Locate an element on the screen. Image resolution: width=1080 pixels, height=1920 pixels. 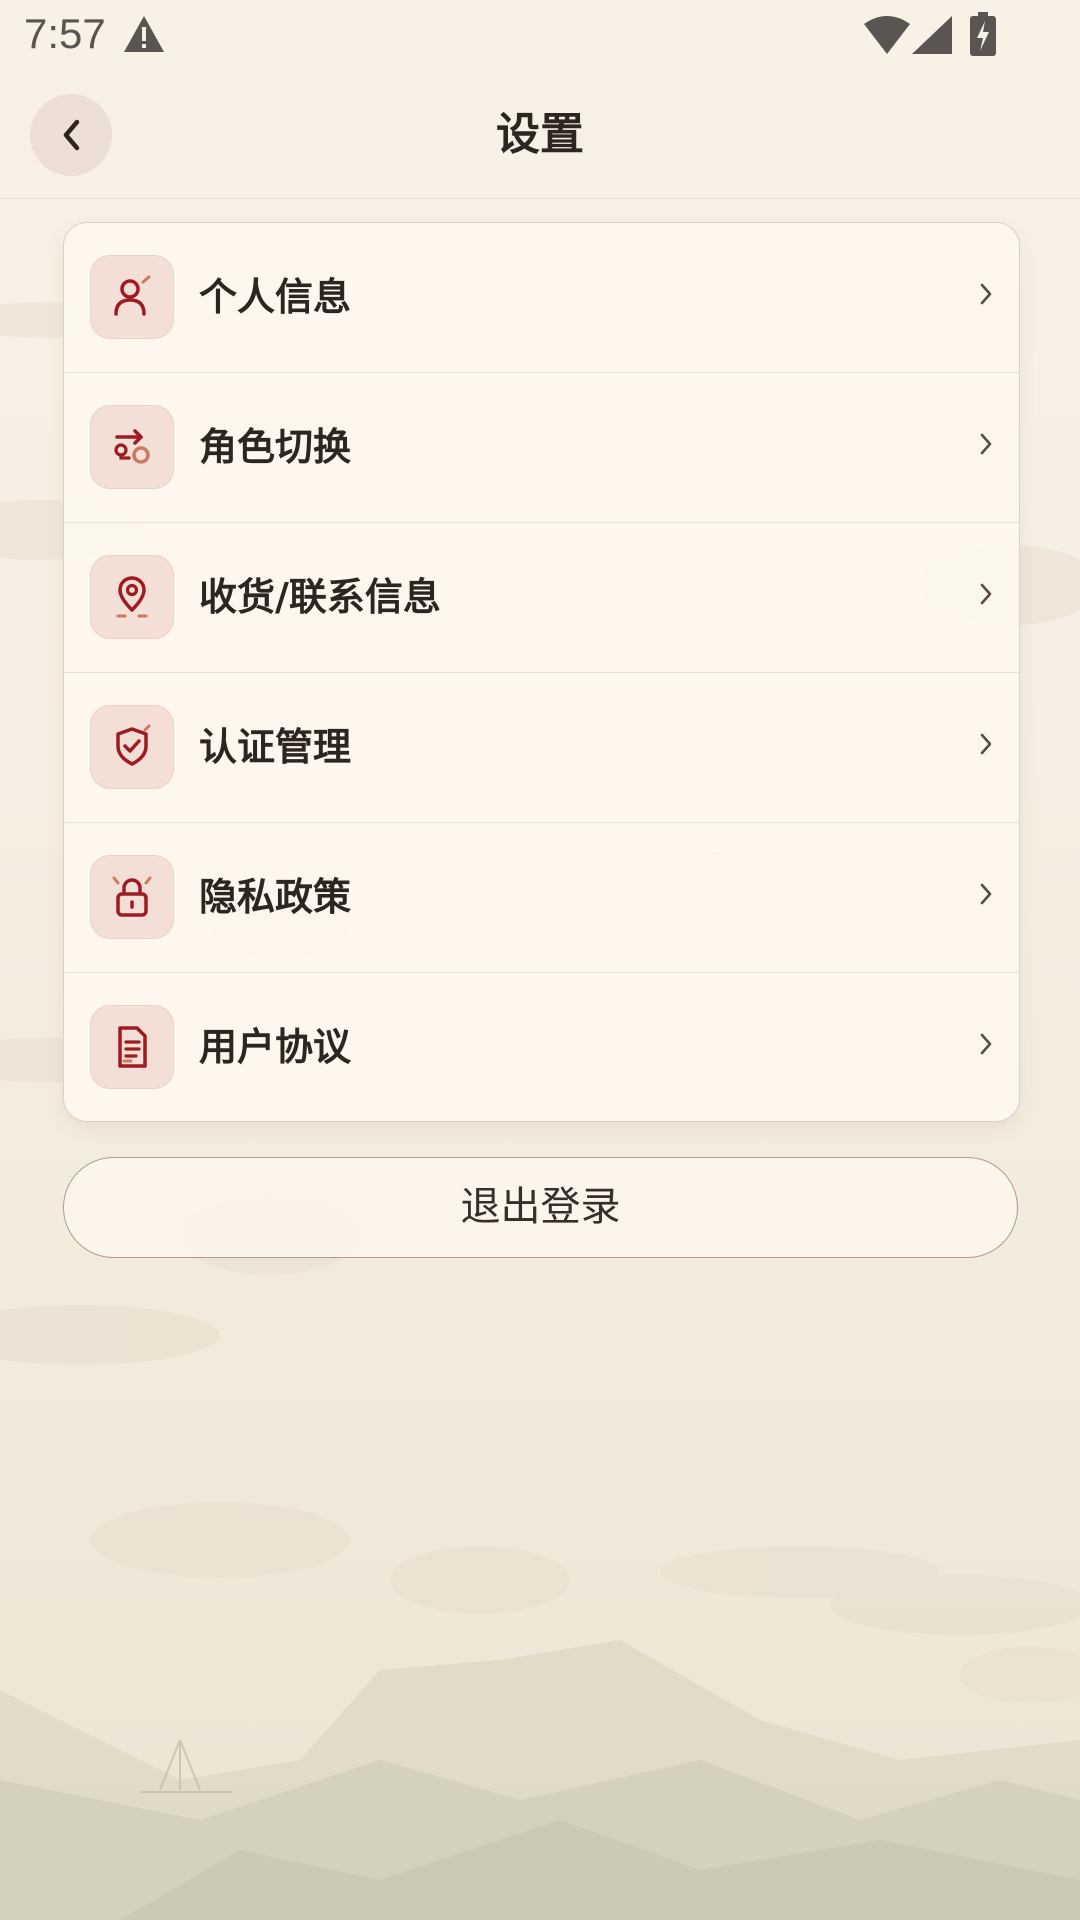
header-bar: 设置 is located at coordinates (540, 135).